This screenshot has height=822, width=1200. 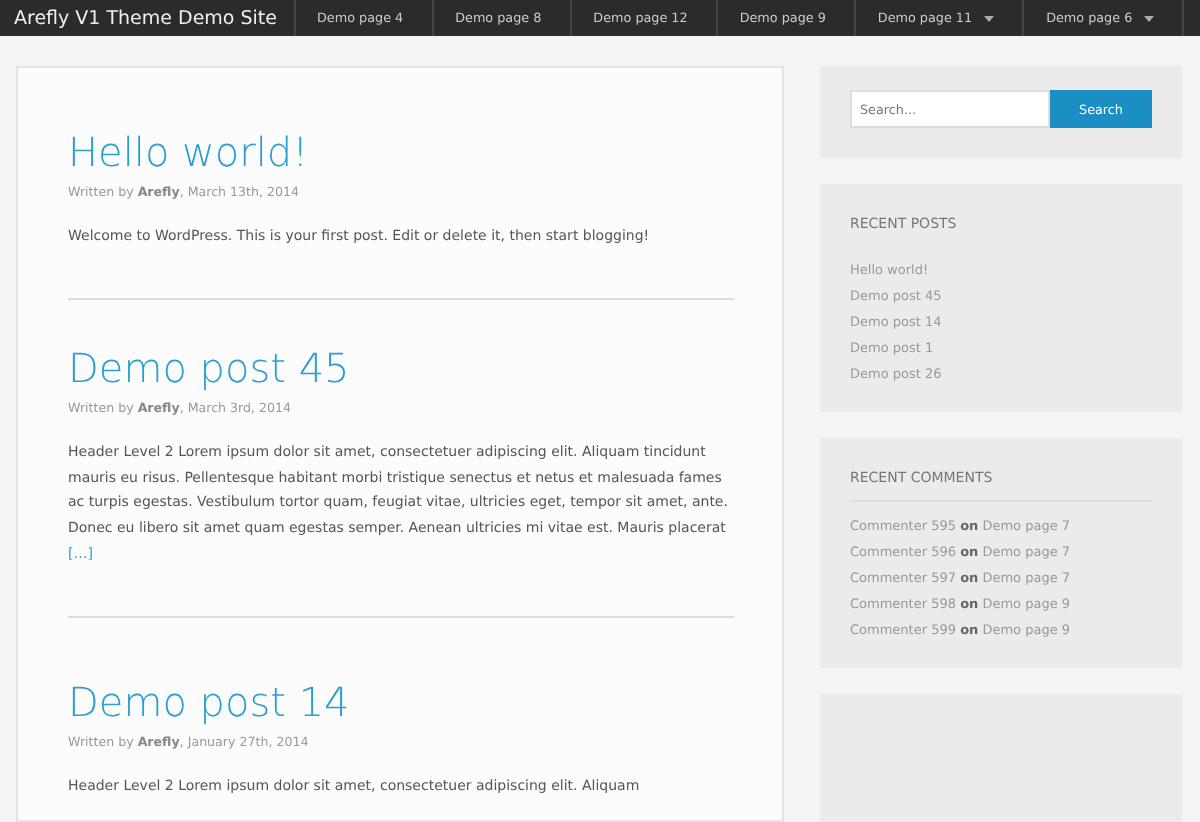 What do you see at coordinates (401, 367) in the screenshot?
I see `post-title: Demo post 45` at bounding box center [401, 367].